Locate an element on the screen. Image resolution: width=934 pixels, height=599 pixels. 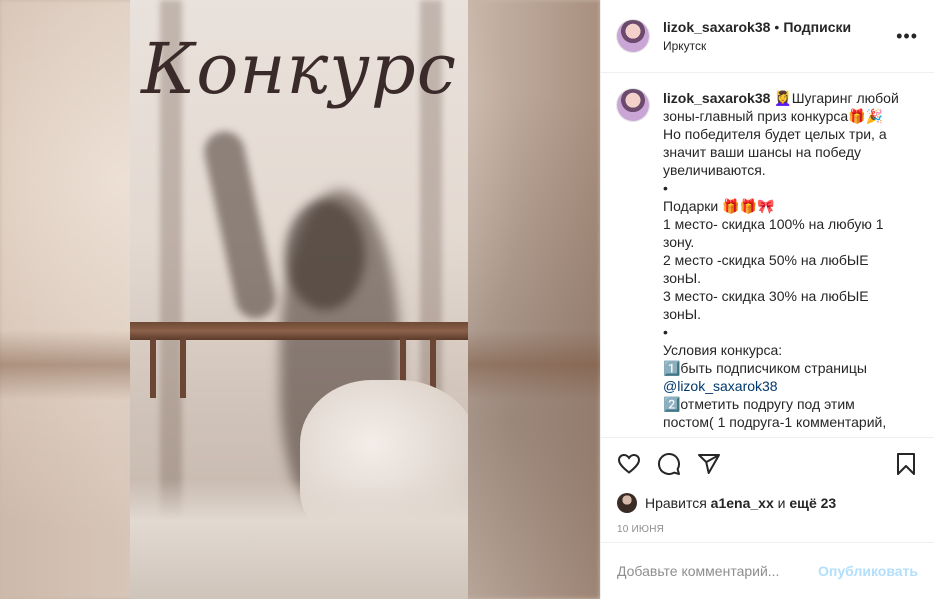
post-date: 10 ИЮНЯ is located at coordinates (767, 529).